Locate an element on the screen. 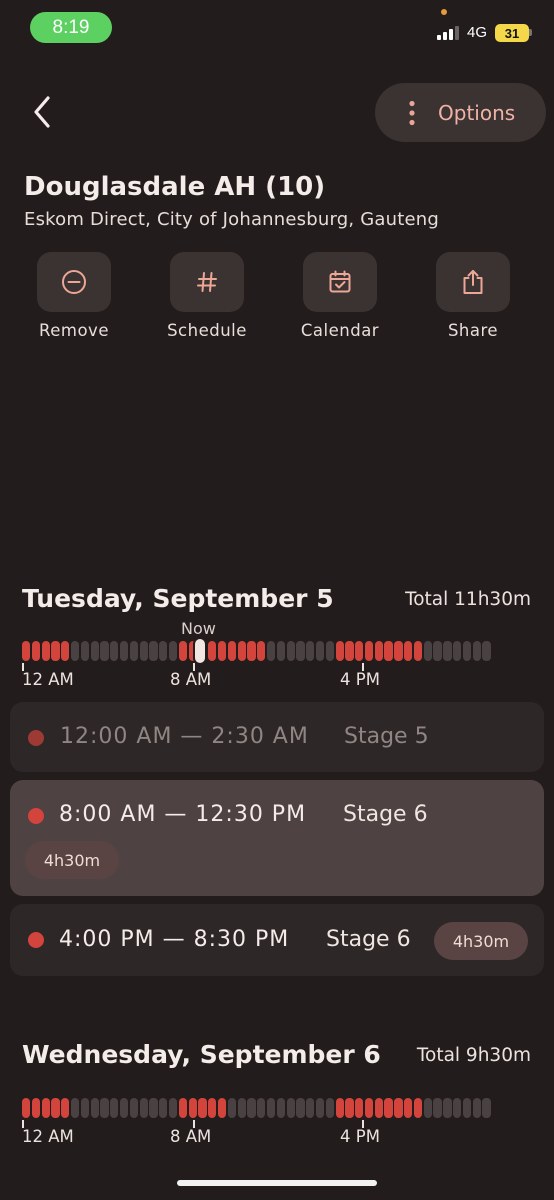 This screenshot has width=554, height=1200. slot-time-range: 12:00 AM — 2:30 AM is located at coordinates (184, 736).